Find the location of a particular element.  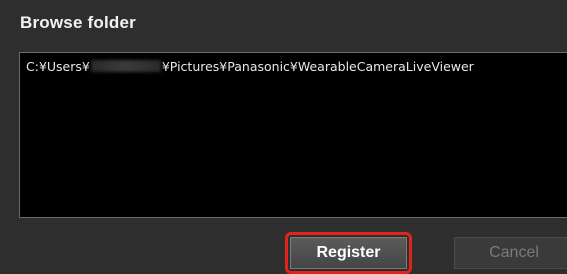

register-button: Register is located at coordinates (348, 253).